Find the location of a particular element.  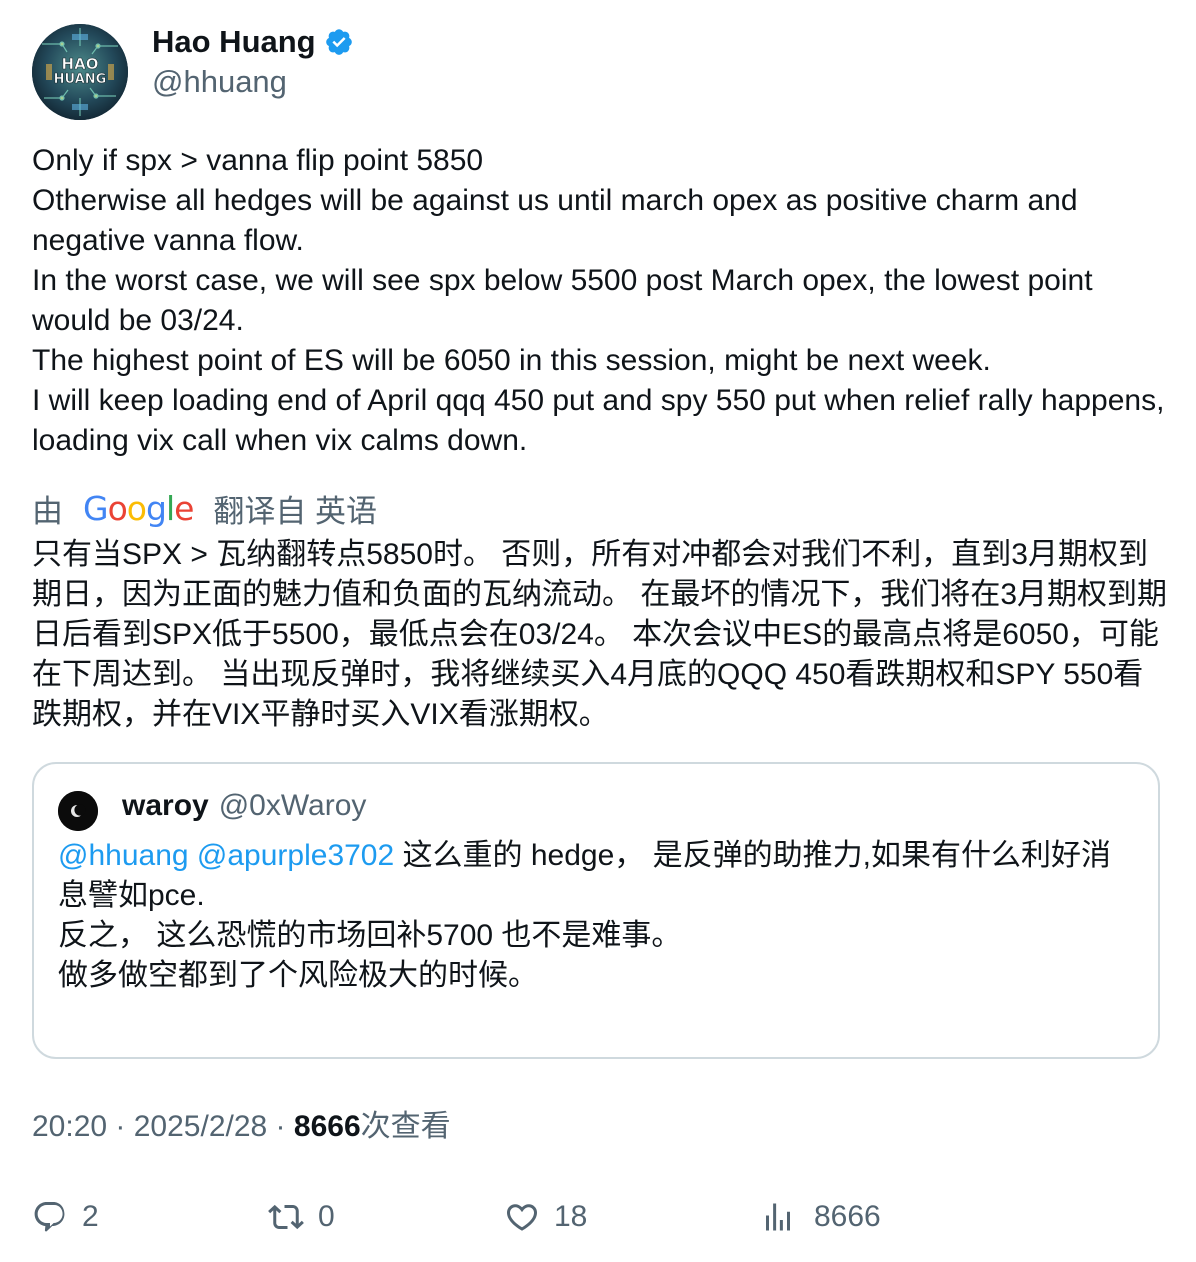

svg-text: HAO is located at coordinates (80, 64).